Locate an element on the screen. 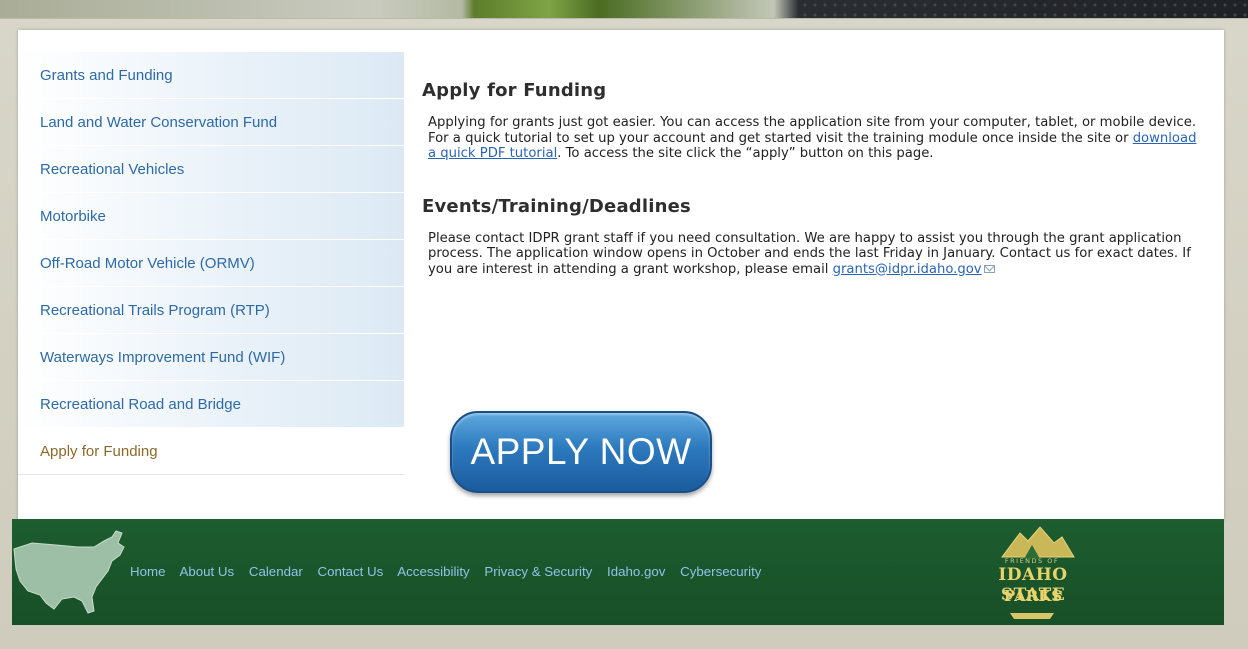 This screenshot has width=1248, height=649. footer-link-idaho-gov: Idaho.gov is located at coordinates (636, 571).